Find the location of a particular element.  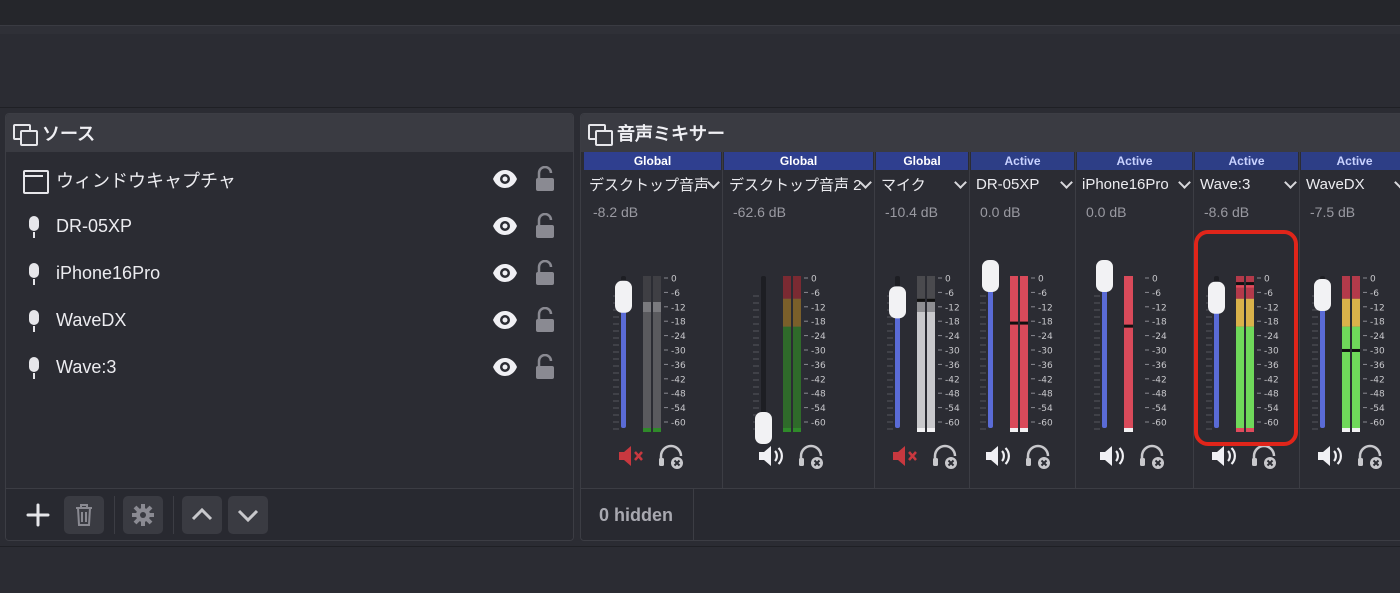

mixer-title: 音声ミキサー is located at coordinates (671, 134).